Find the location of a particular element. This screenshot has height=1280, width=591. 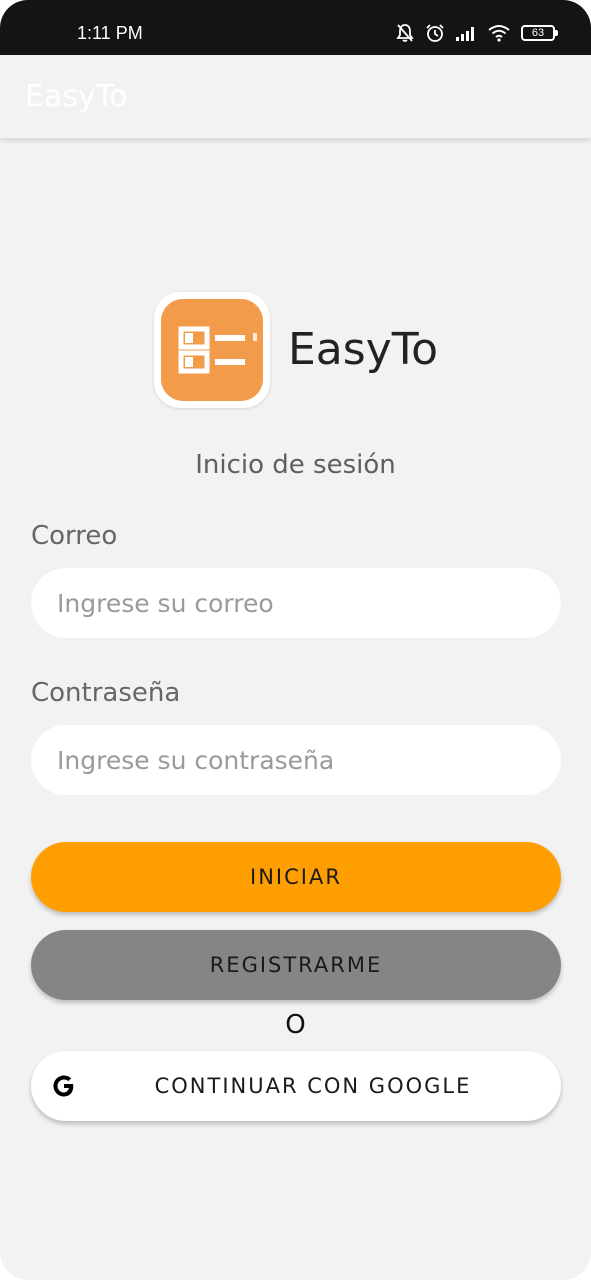

page-title: Inicio de sesión is located at coordinates (295, 465).